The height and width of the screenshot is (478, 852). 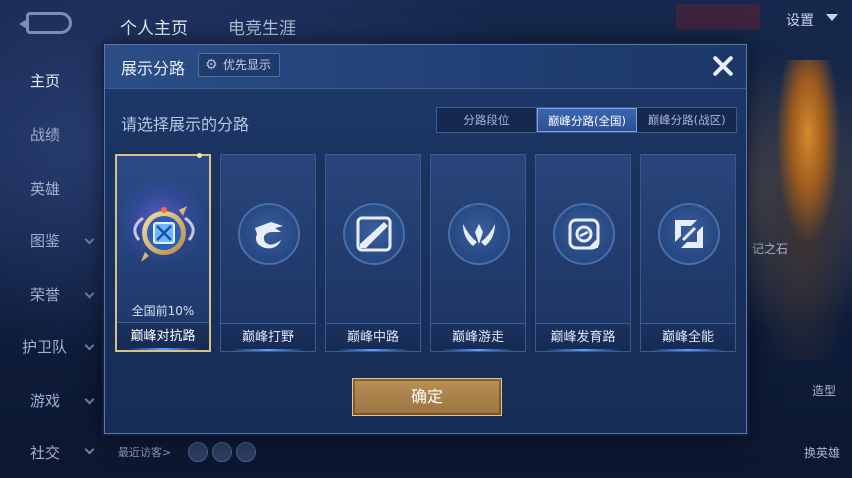 What do you see at coordinates (247, 65) in the screenshot?
I see `priority-display-label: 优先显示` at bounding box center [247, 65].